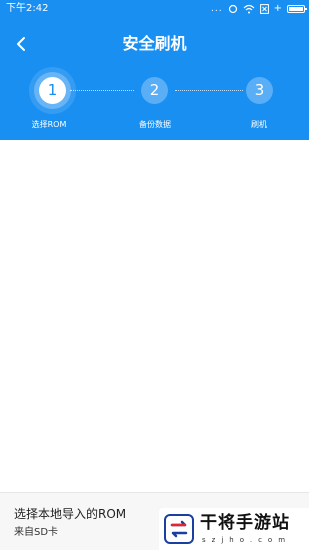 The height and width of the screenshot is (550, 320). Describe the element at coordinates (154, 43) in the screenshot. I see `page-title: 安全刷机` at that location.